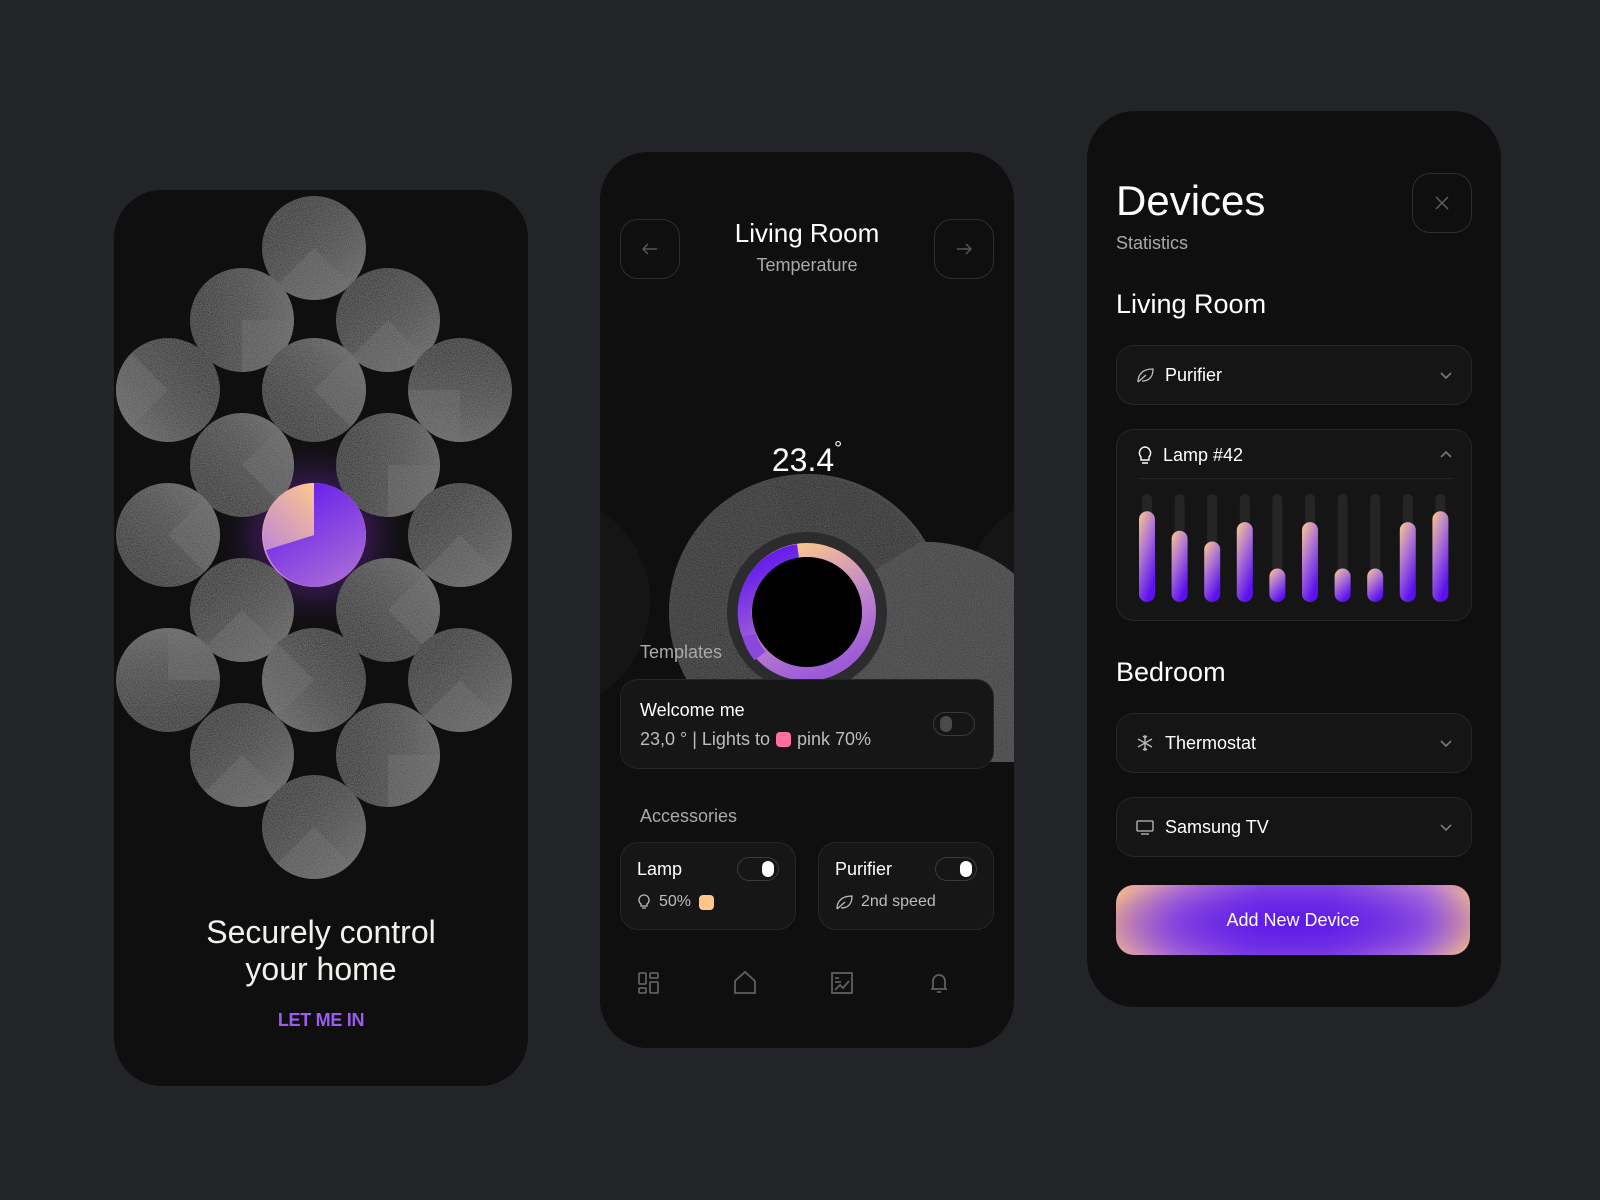 The width and height of the screenshot is (1600, 1200). I want to click on arrow-right-icon, so click(964, 249).